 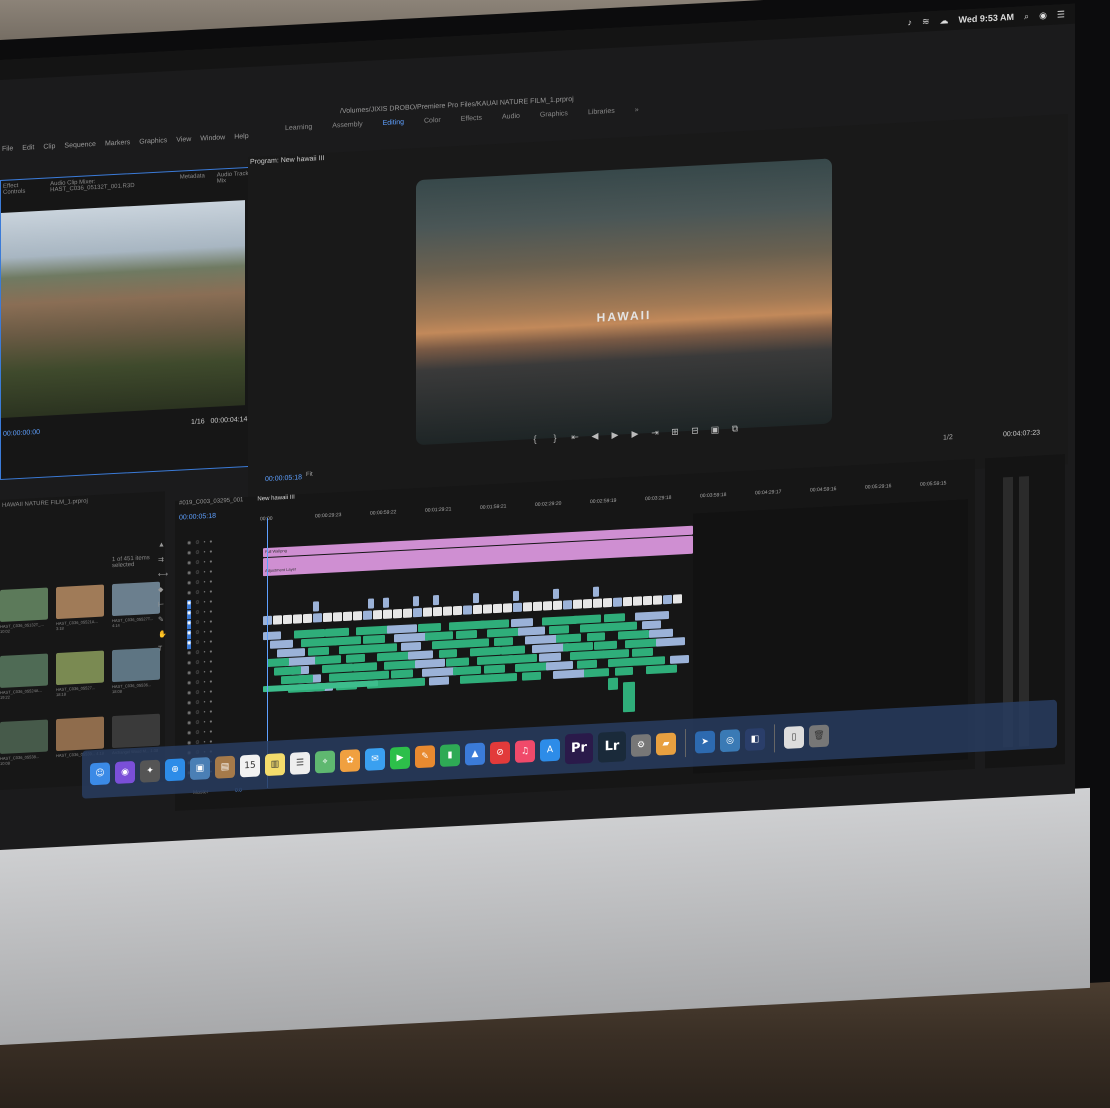 I want to click on cloud-icon: ☁, so click(x=944, y=20).